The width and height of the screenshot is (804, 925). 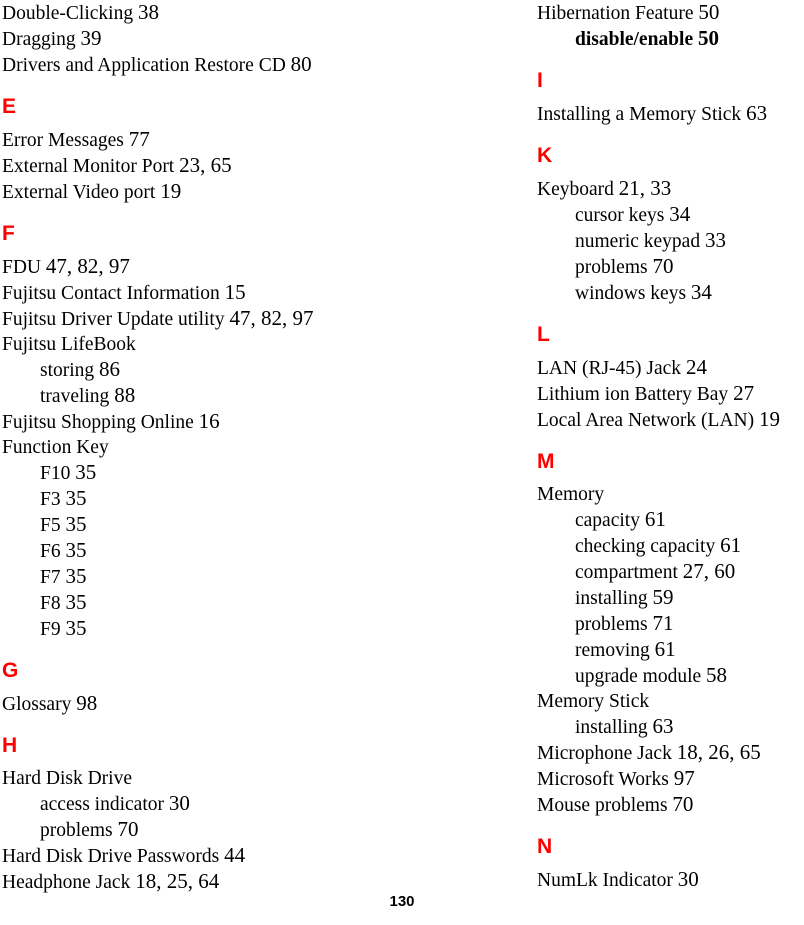 I want to click on letter-heading-l: L, so click(x=543, y=334).